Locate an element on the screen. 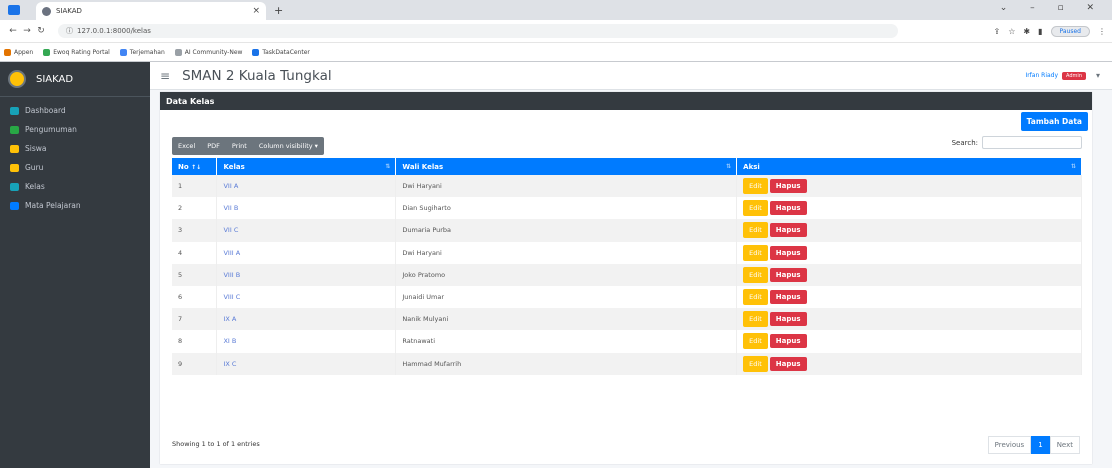 The width and height of the screenshot is (1112, 468). tab-title: SIAKAD is located at coordinates (69, 11).